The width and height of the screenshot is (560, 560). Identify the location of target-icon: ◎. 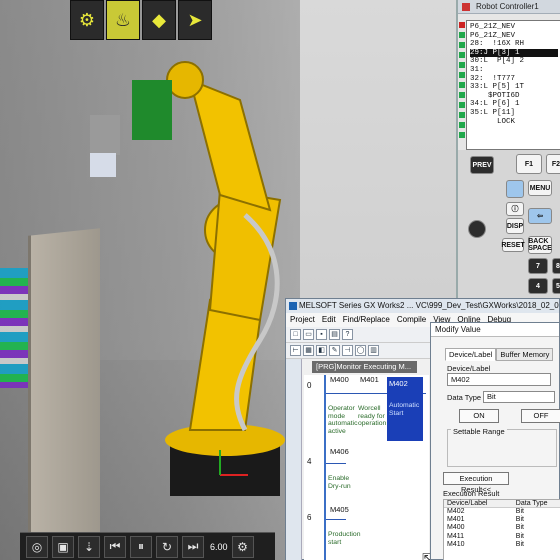
(37, 546).